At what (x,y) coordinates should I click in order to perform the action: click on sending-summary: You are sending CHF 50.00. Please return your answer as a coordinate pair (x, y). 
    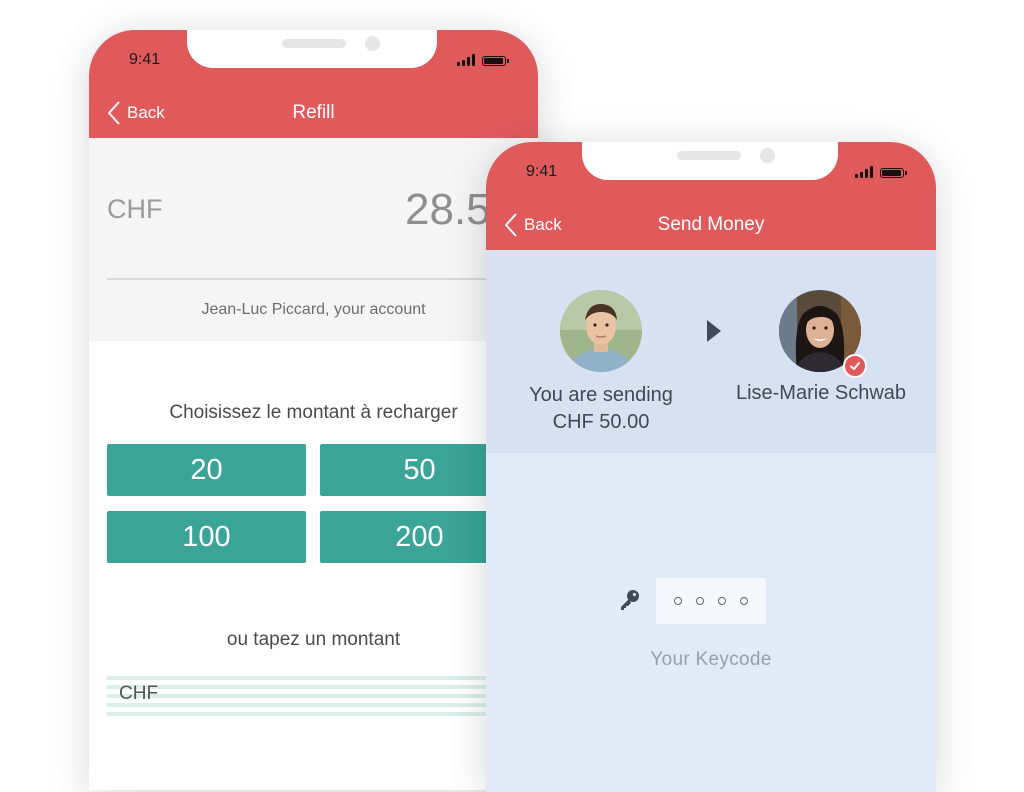
    Looking at the image, I should click on (601, 409).